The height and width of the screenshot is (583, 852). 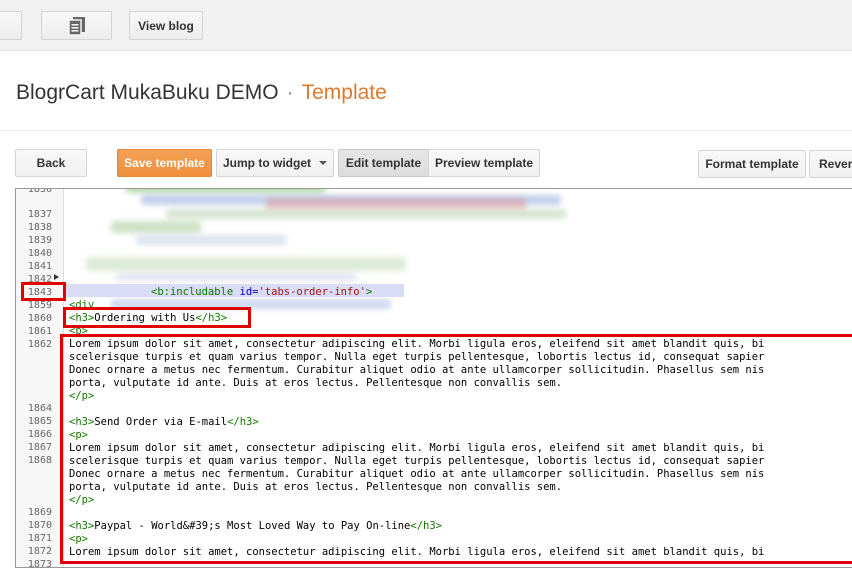 What do you see at coordinates (752, 164) in the screenshot?
I see `format-template-button: Format template` at bounding box center [752, 164].